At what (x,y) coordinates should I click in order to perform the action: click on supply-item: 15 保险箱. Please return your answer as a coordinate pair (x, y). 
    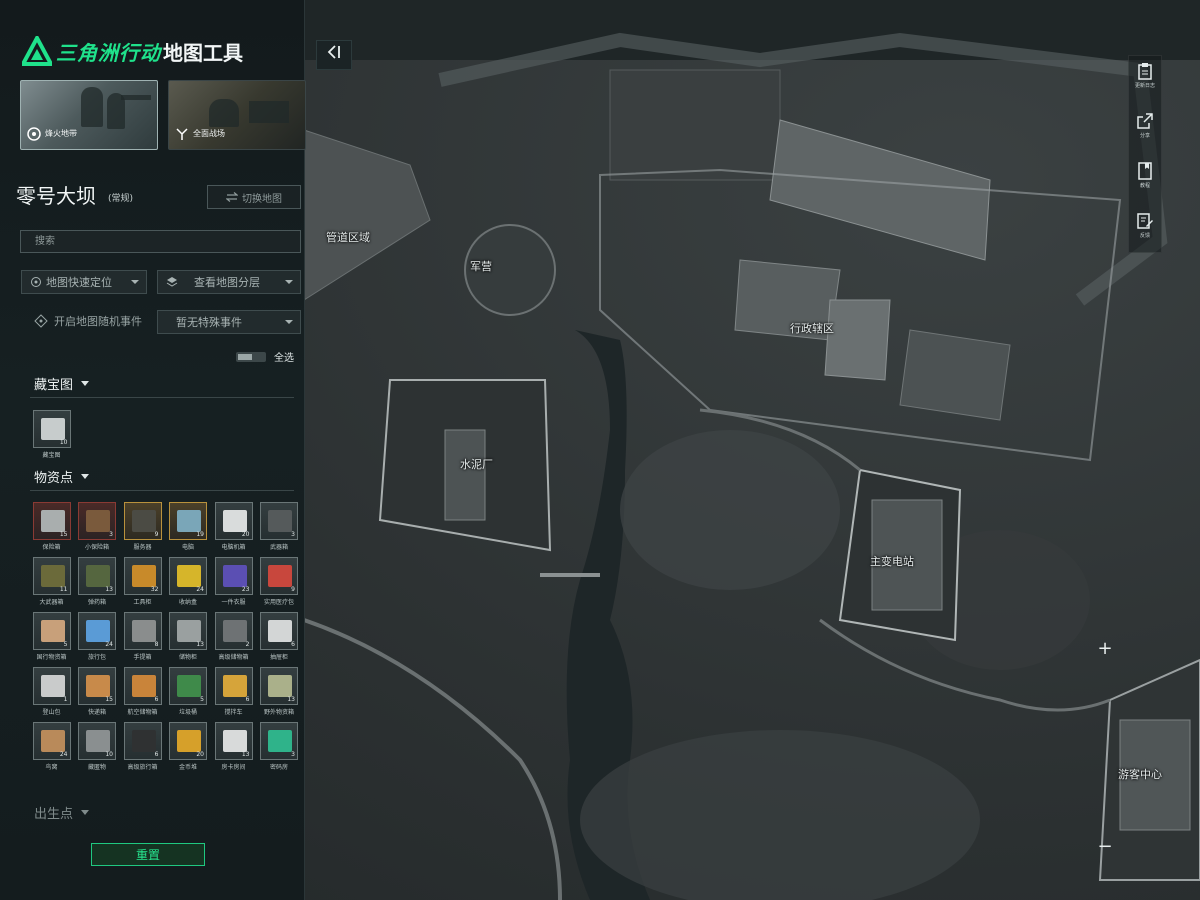
    Looking at the image, I should click on (51, 527).